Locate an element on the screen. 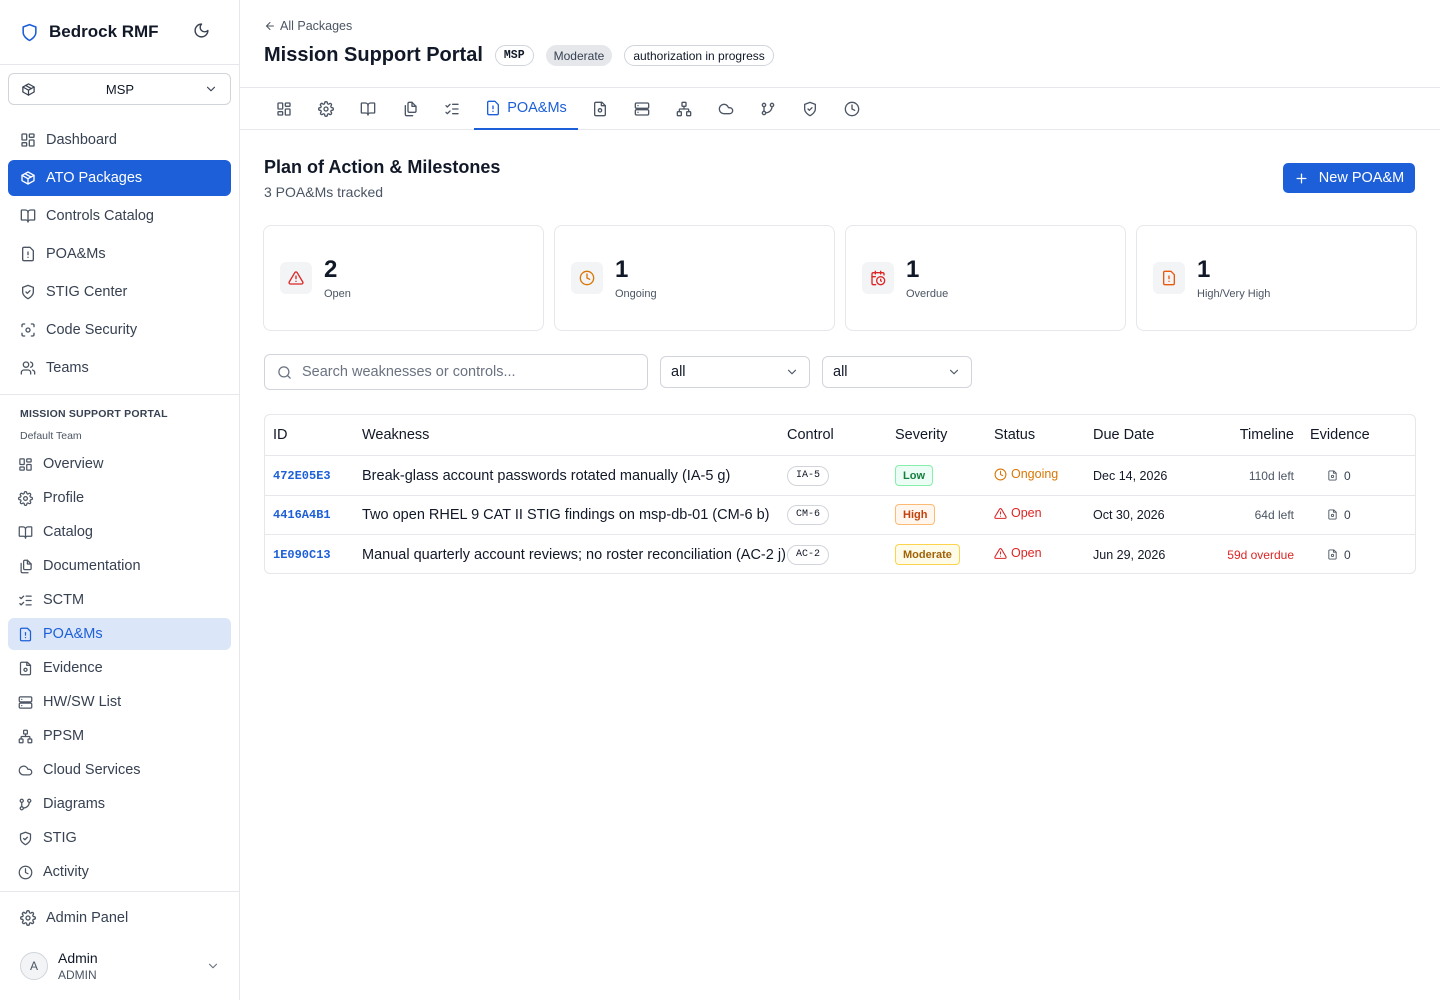 This screenshot has height=1000, width=1440. poam-id-link: 472E05E3 is located at coordinates (302, 475).